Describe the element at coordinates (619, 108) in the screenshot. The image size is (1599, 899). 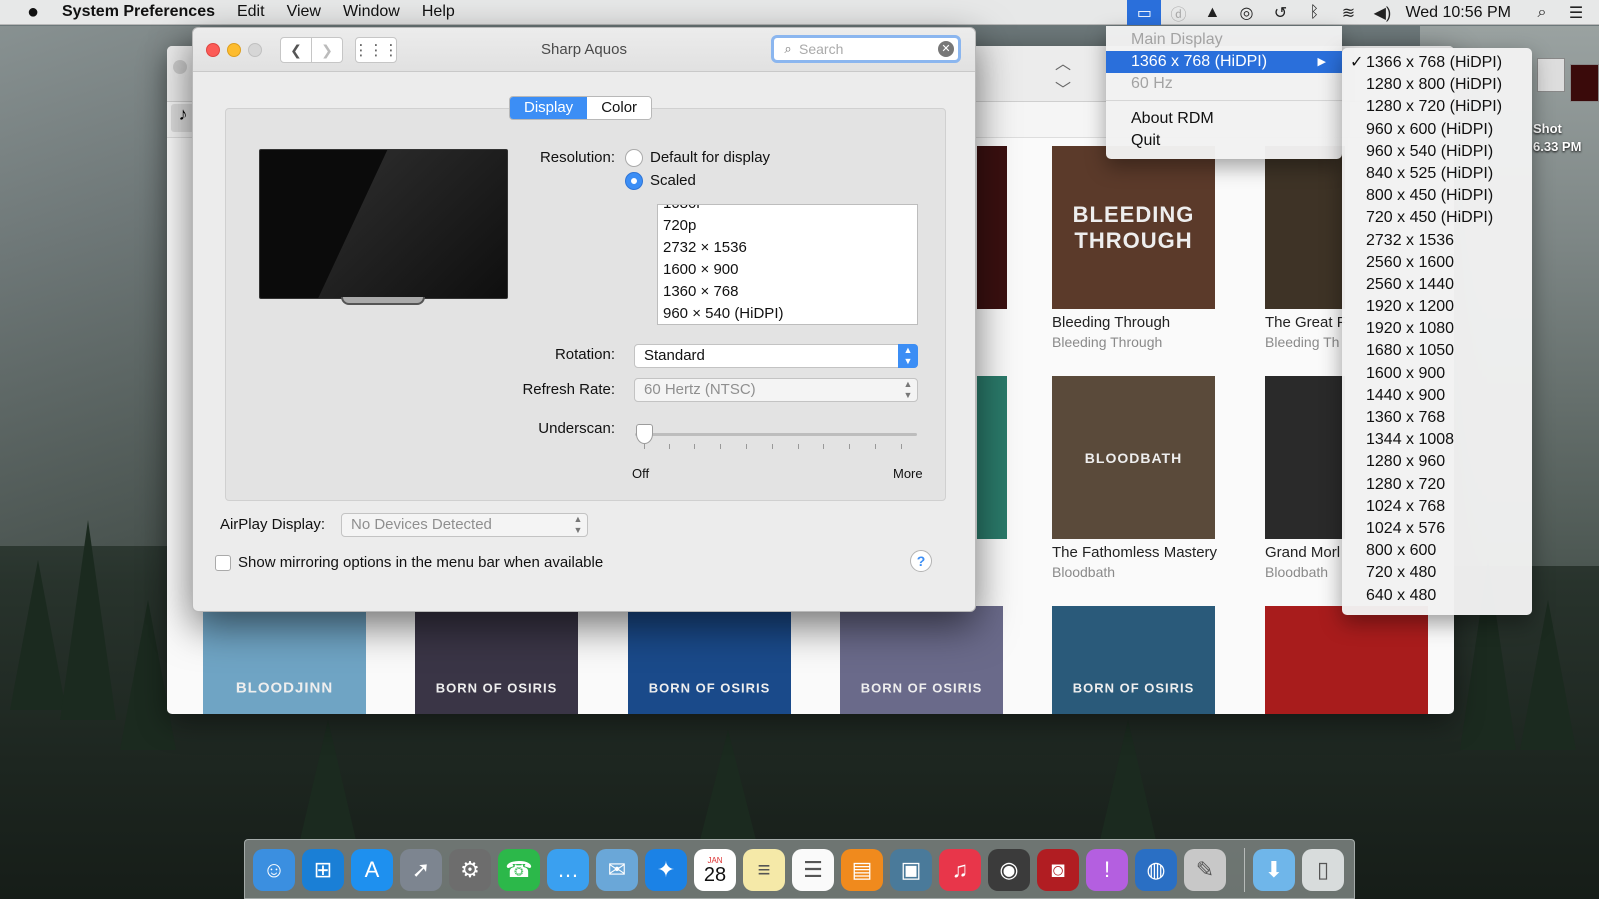
I see `tab-color: Color` at that location.